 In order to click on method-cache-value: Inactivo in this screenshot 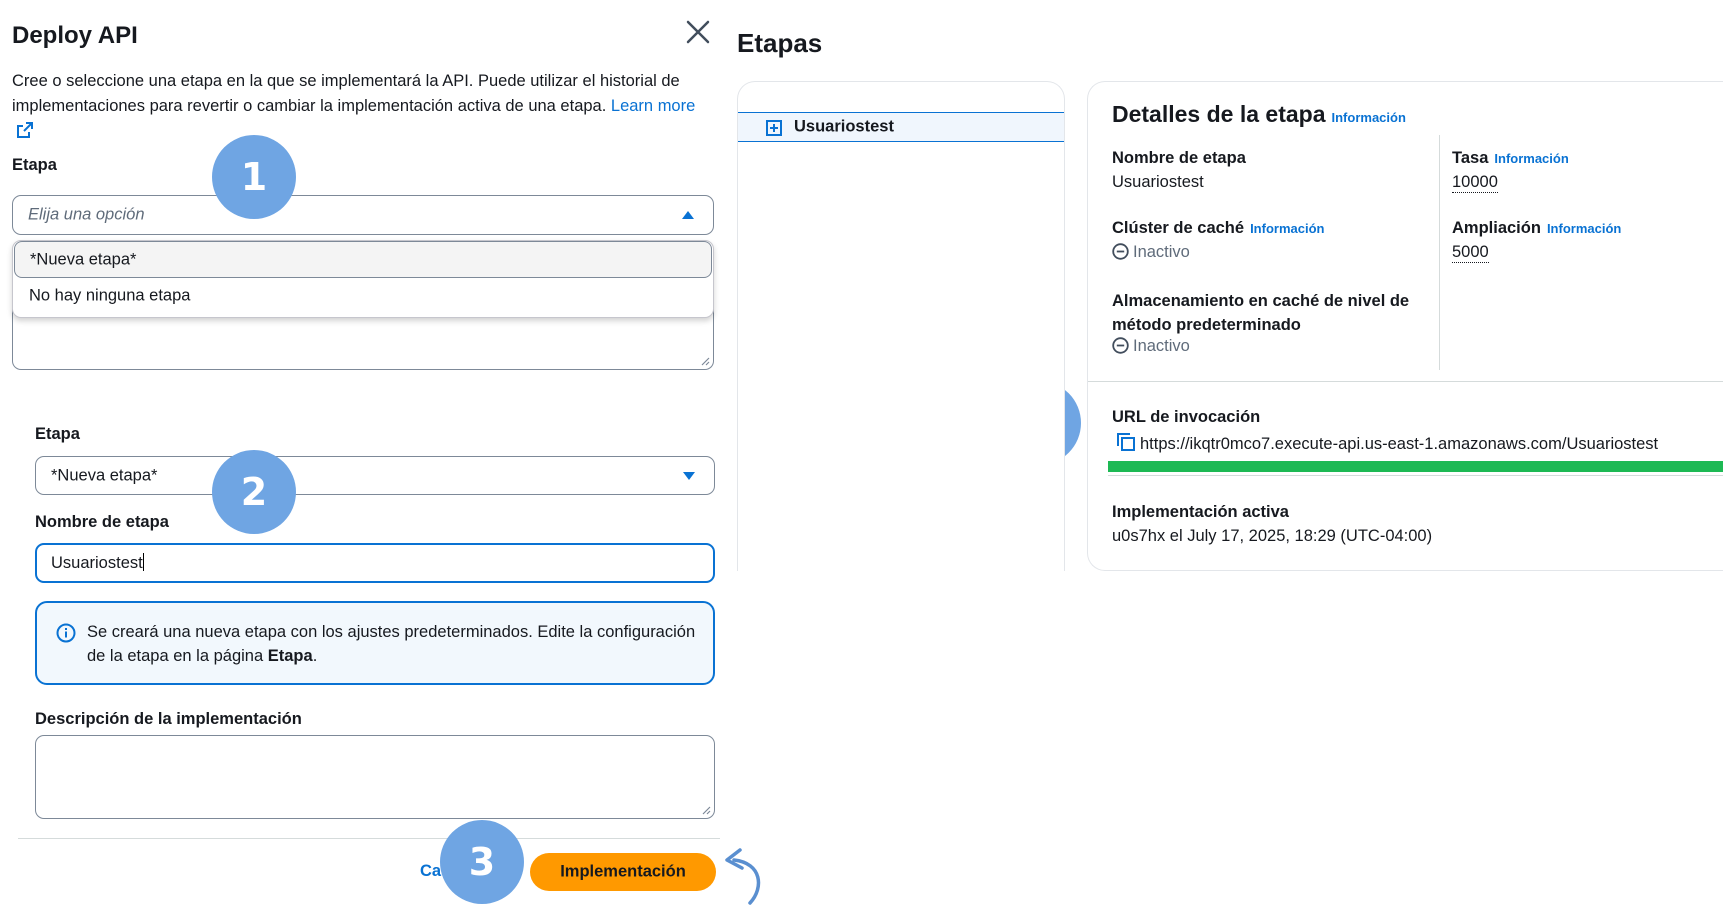, I will do `click(1151, 346)`.